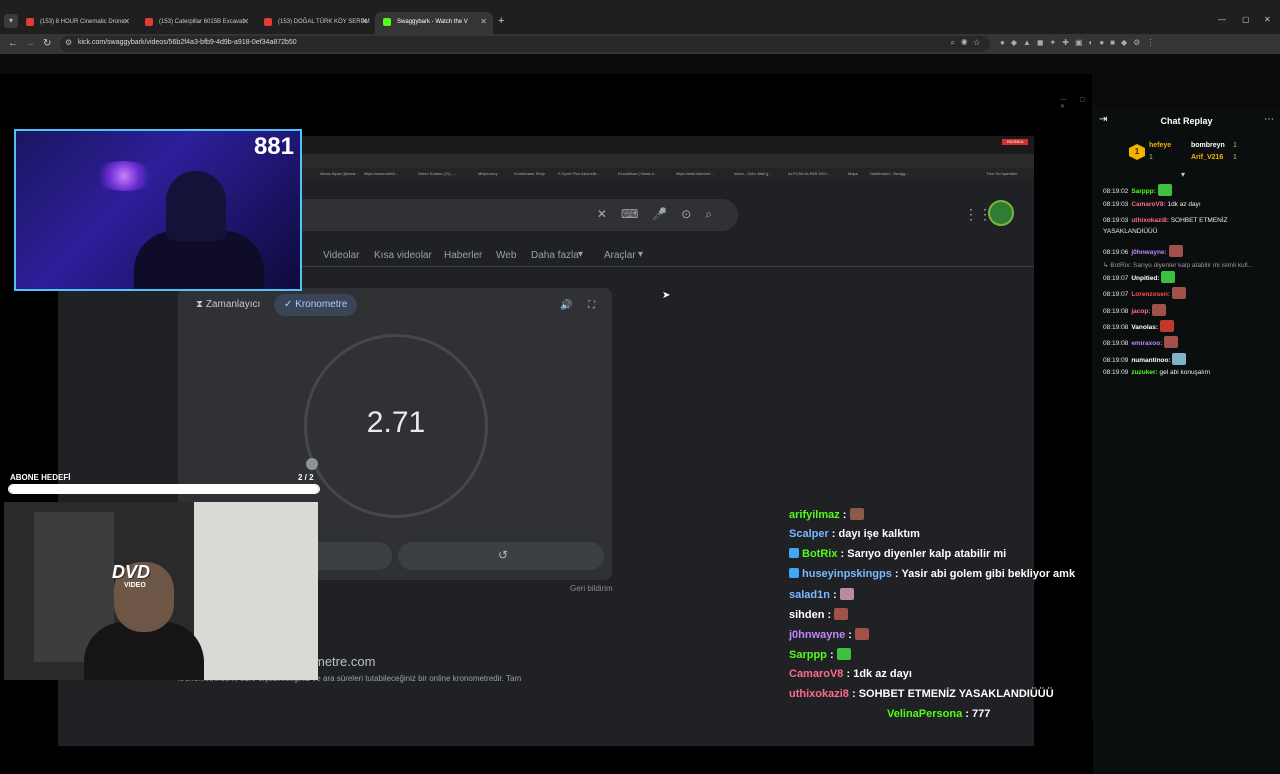 The width and height of the screenshot is (1280, 774). Describe the element at coordinates (1207, 157) in the screenshot. I see `pinned-user: Arif_V216` at that location.